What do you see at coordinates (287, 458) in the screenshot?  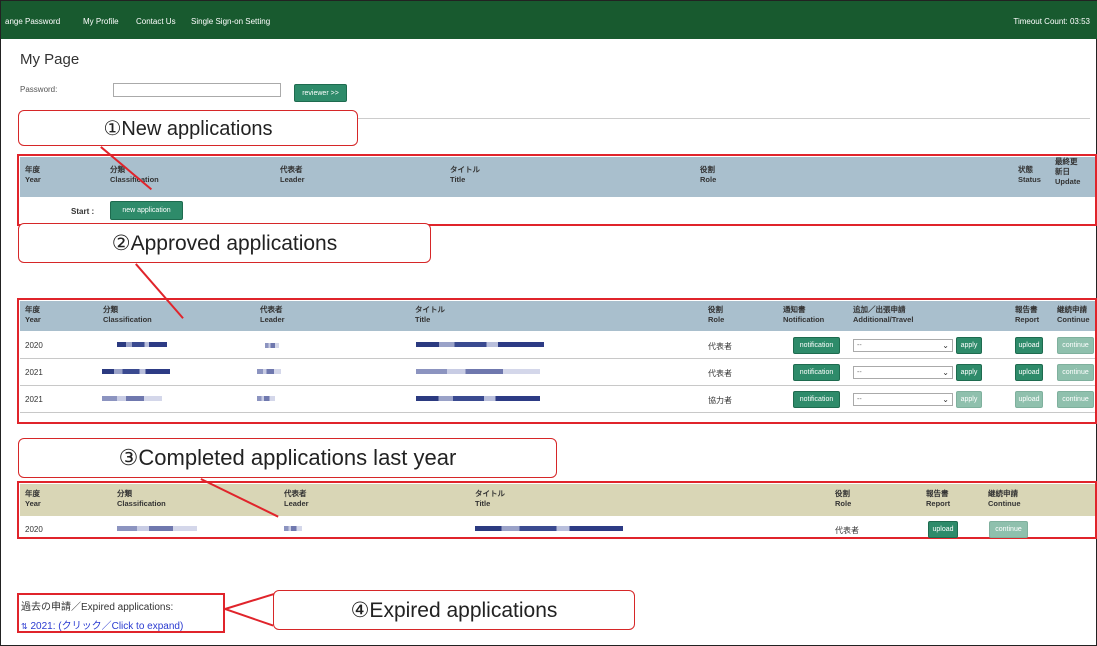 I see `callout-completed-applications: ③Completed applications last year` at bounding box center [287, 458].